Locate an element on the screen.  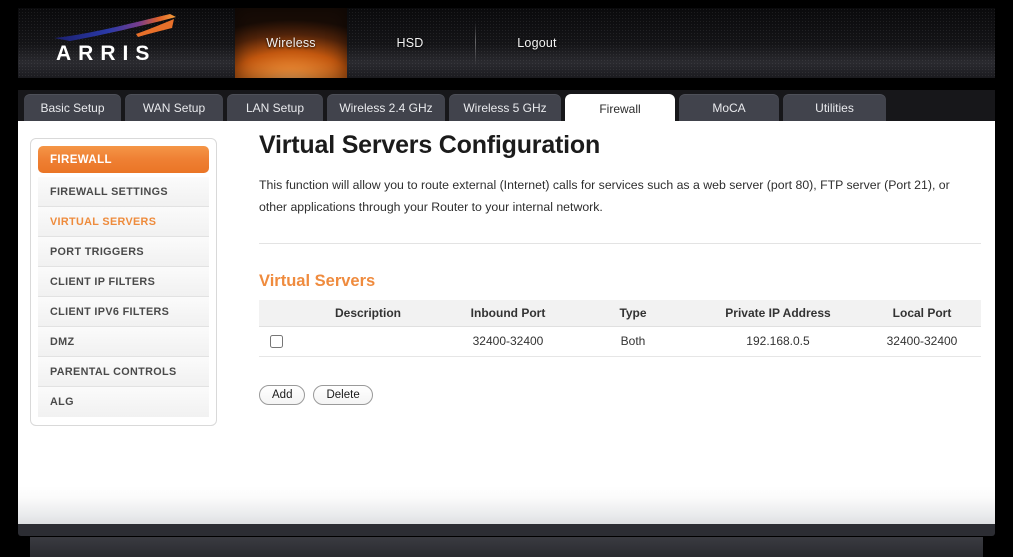
sidebar-item-alg: ALG is located at coordinates (123, 402).